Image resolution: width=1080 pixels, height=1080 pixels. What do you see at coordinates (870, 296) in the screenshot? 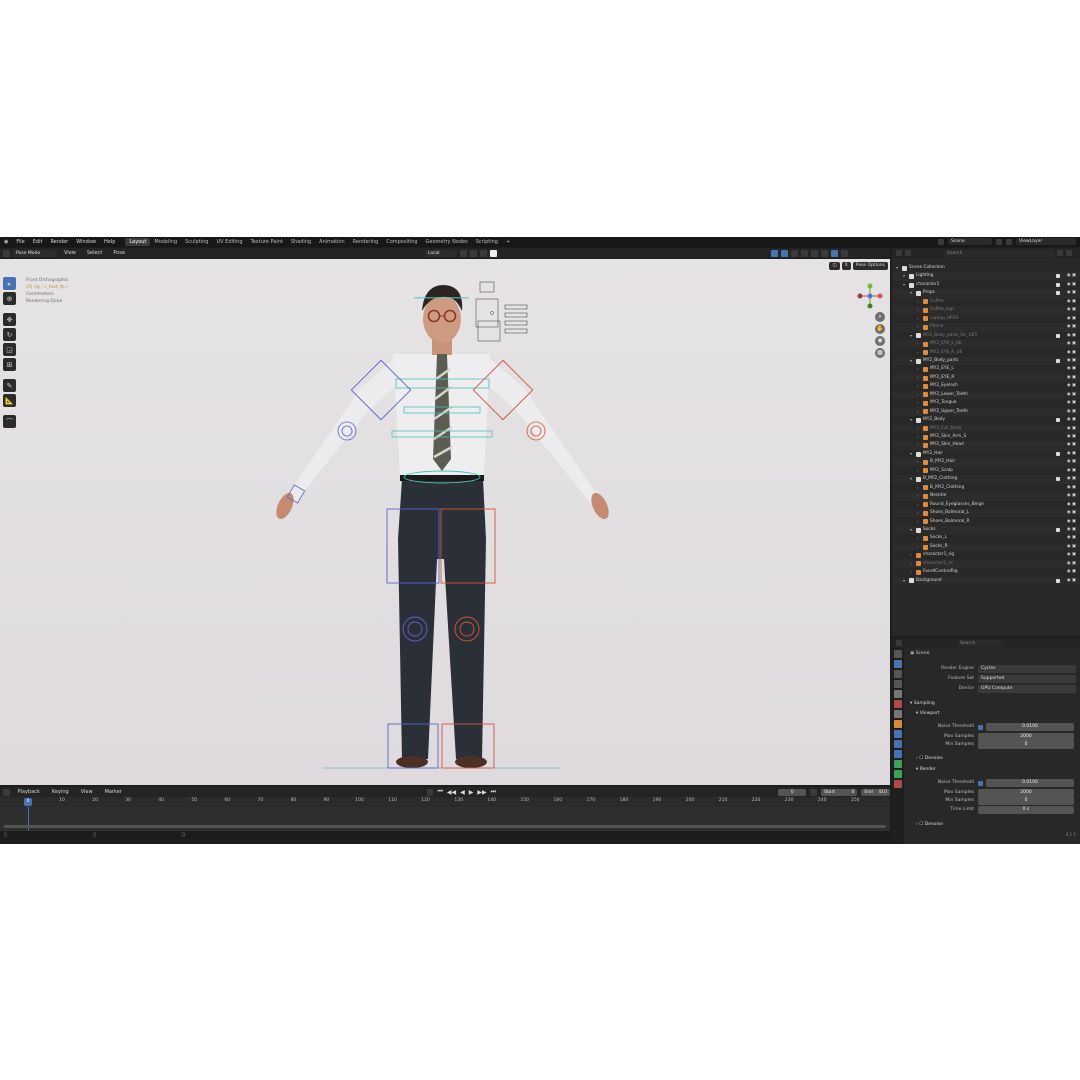
I see `navigation-gizmo` at bounding box center [870, 296].